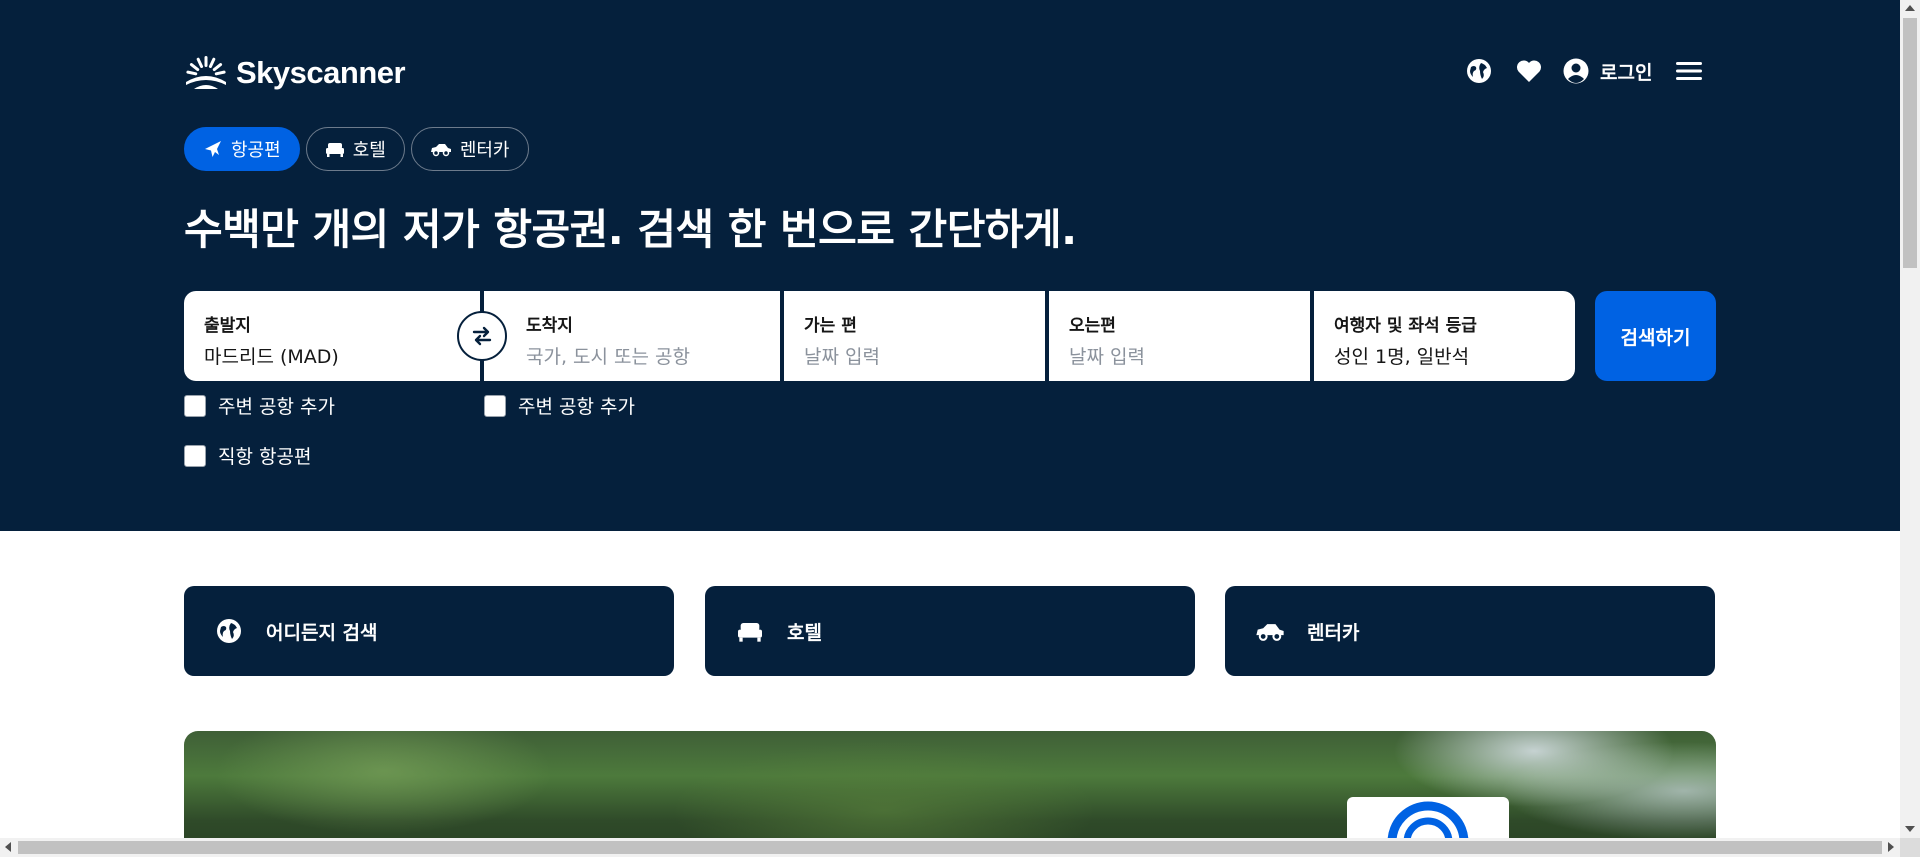  Describe the element at coordinates (950, 784) in the screenshot. I see `promo-banner-image` at that location.